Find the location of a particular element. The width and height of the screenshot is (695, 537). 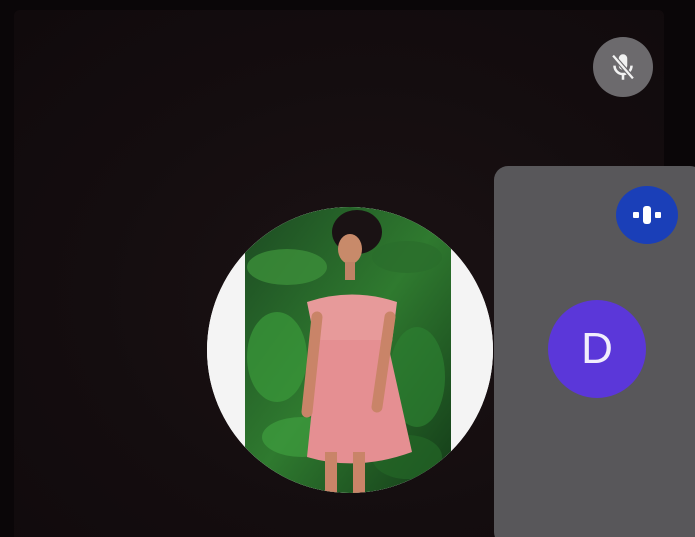

pin-button is located at coordinates (647, 215).